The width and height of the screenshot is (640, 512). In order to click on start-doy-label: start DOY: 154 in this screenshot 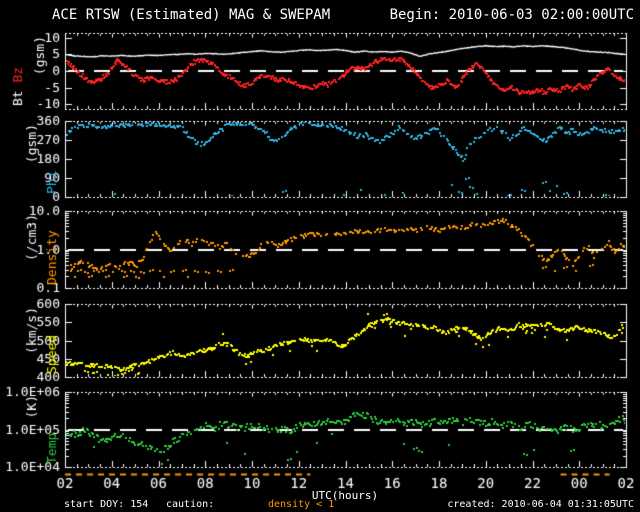, I will do `click(106, 504)`.